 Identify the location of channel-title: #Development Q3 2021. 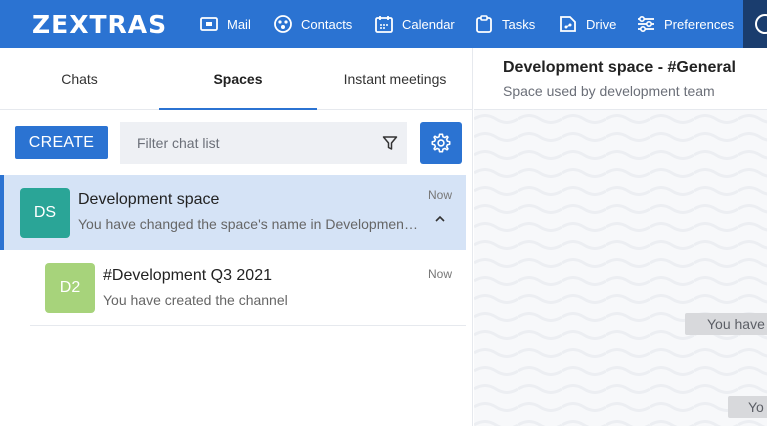
(187, 275).